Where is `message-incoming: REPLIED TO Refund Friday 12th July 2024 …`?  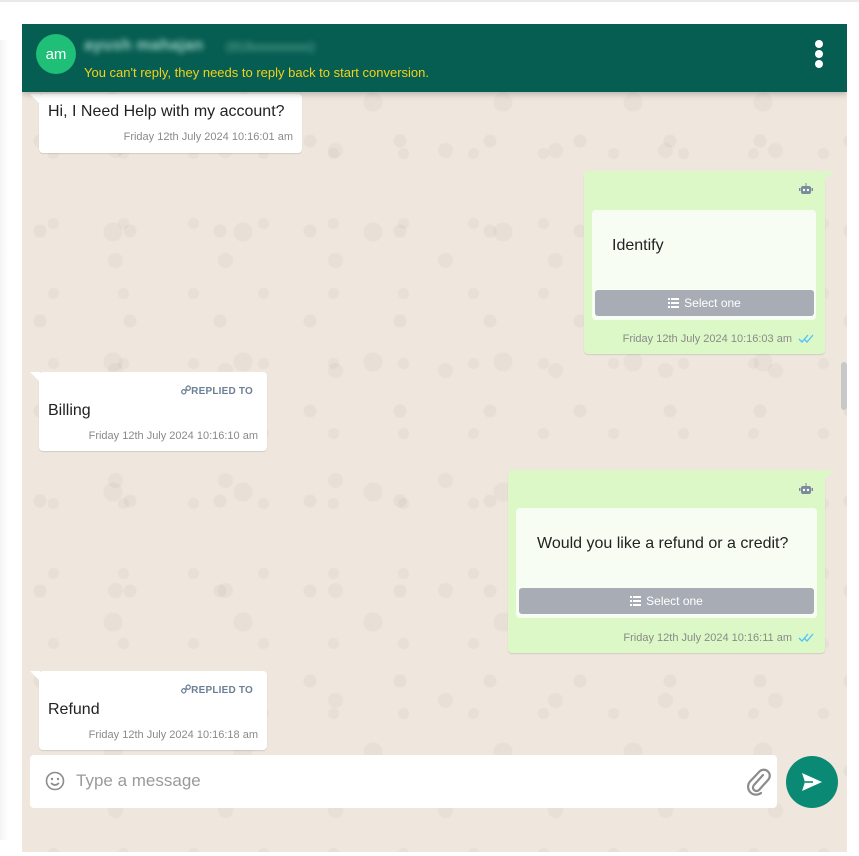
message-incoming: REPLIED TO Refund Friday 12th July 2024 … is located at coordinates (148, 710).